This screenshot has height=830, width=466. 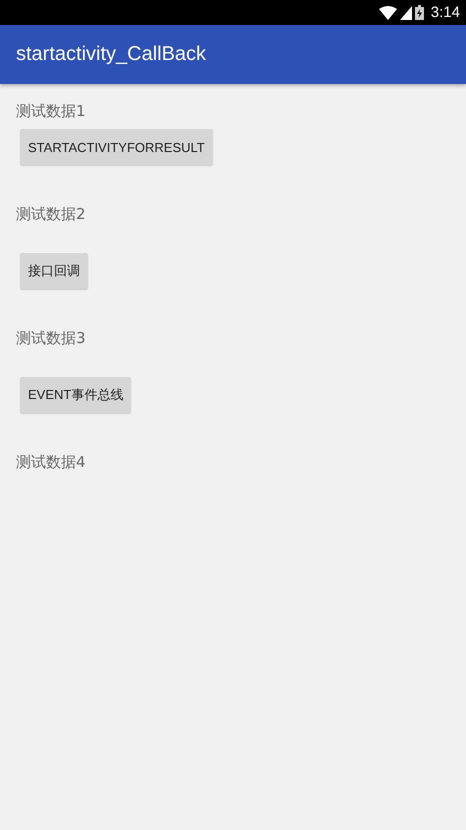 I want to click on status-time: 3:14, so click(x=445, y=12).